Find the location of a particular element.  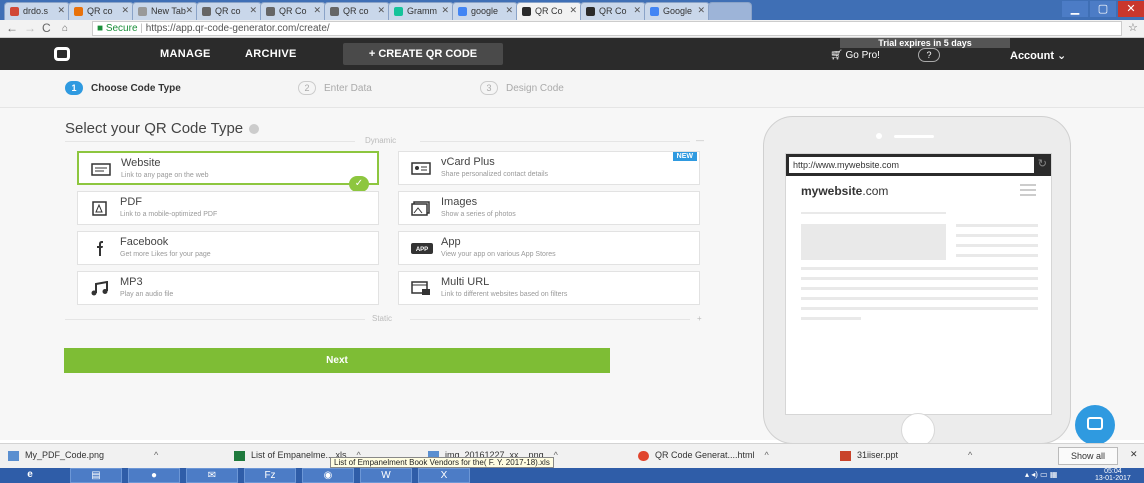

pdf-icon is located at coordinates (99, 208).